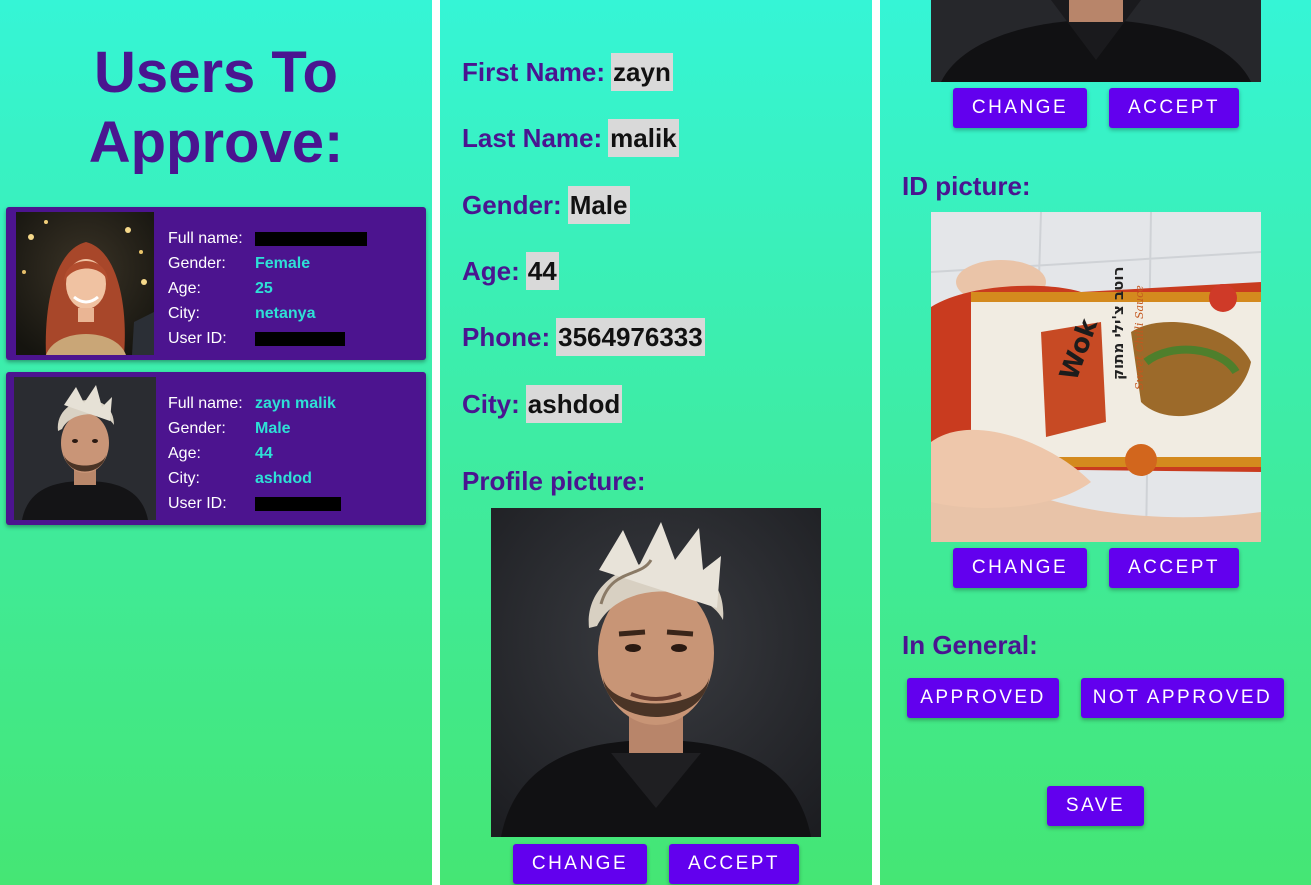 The width and height of the screenshot is (1311, 885). I want to click on last-name-value: malik, so click(643, 138).